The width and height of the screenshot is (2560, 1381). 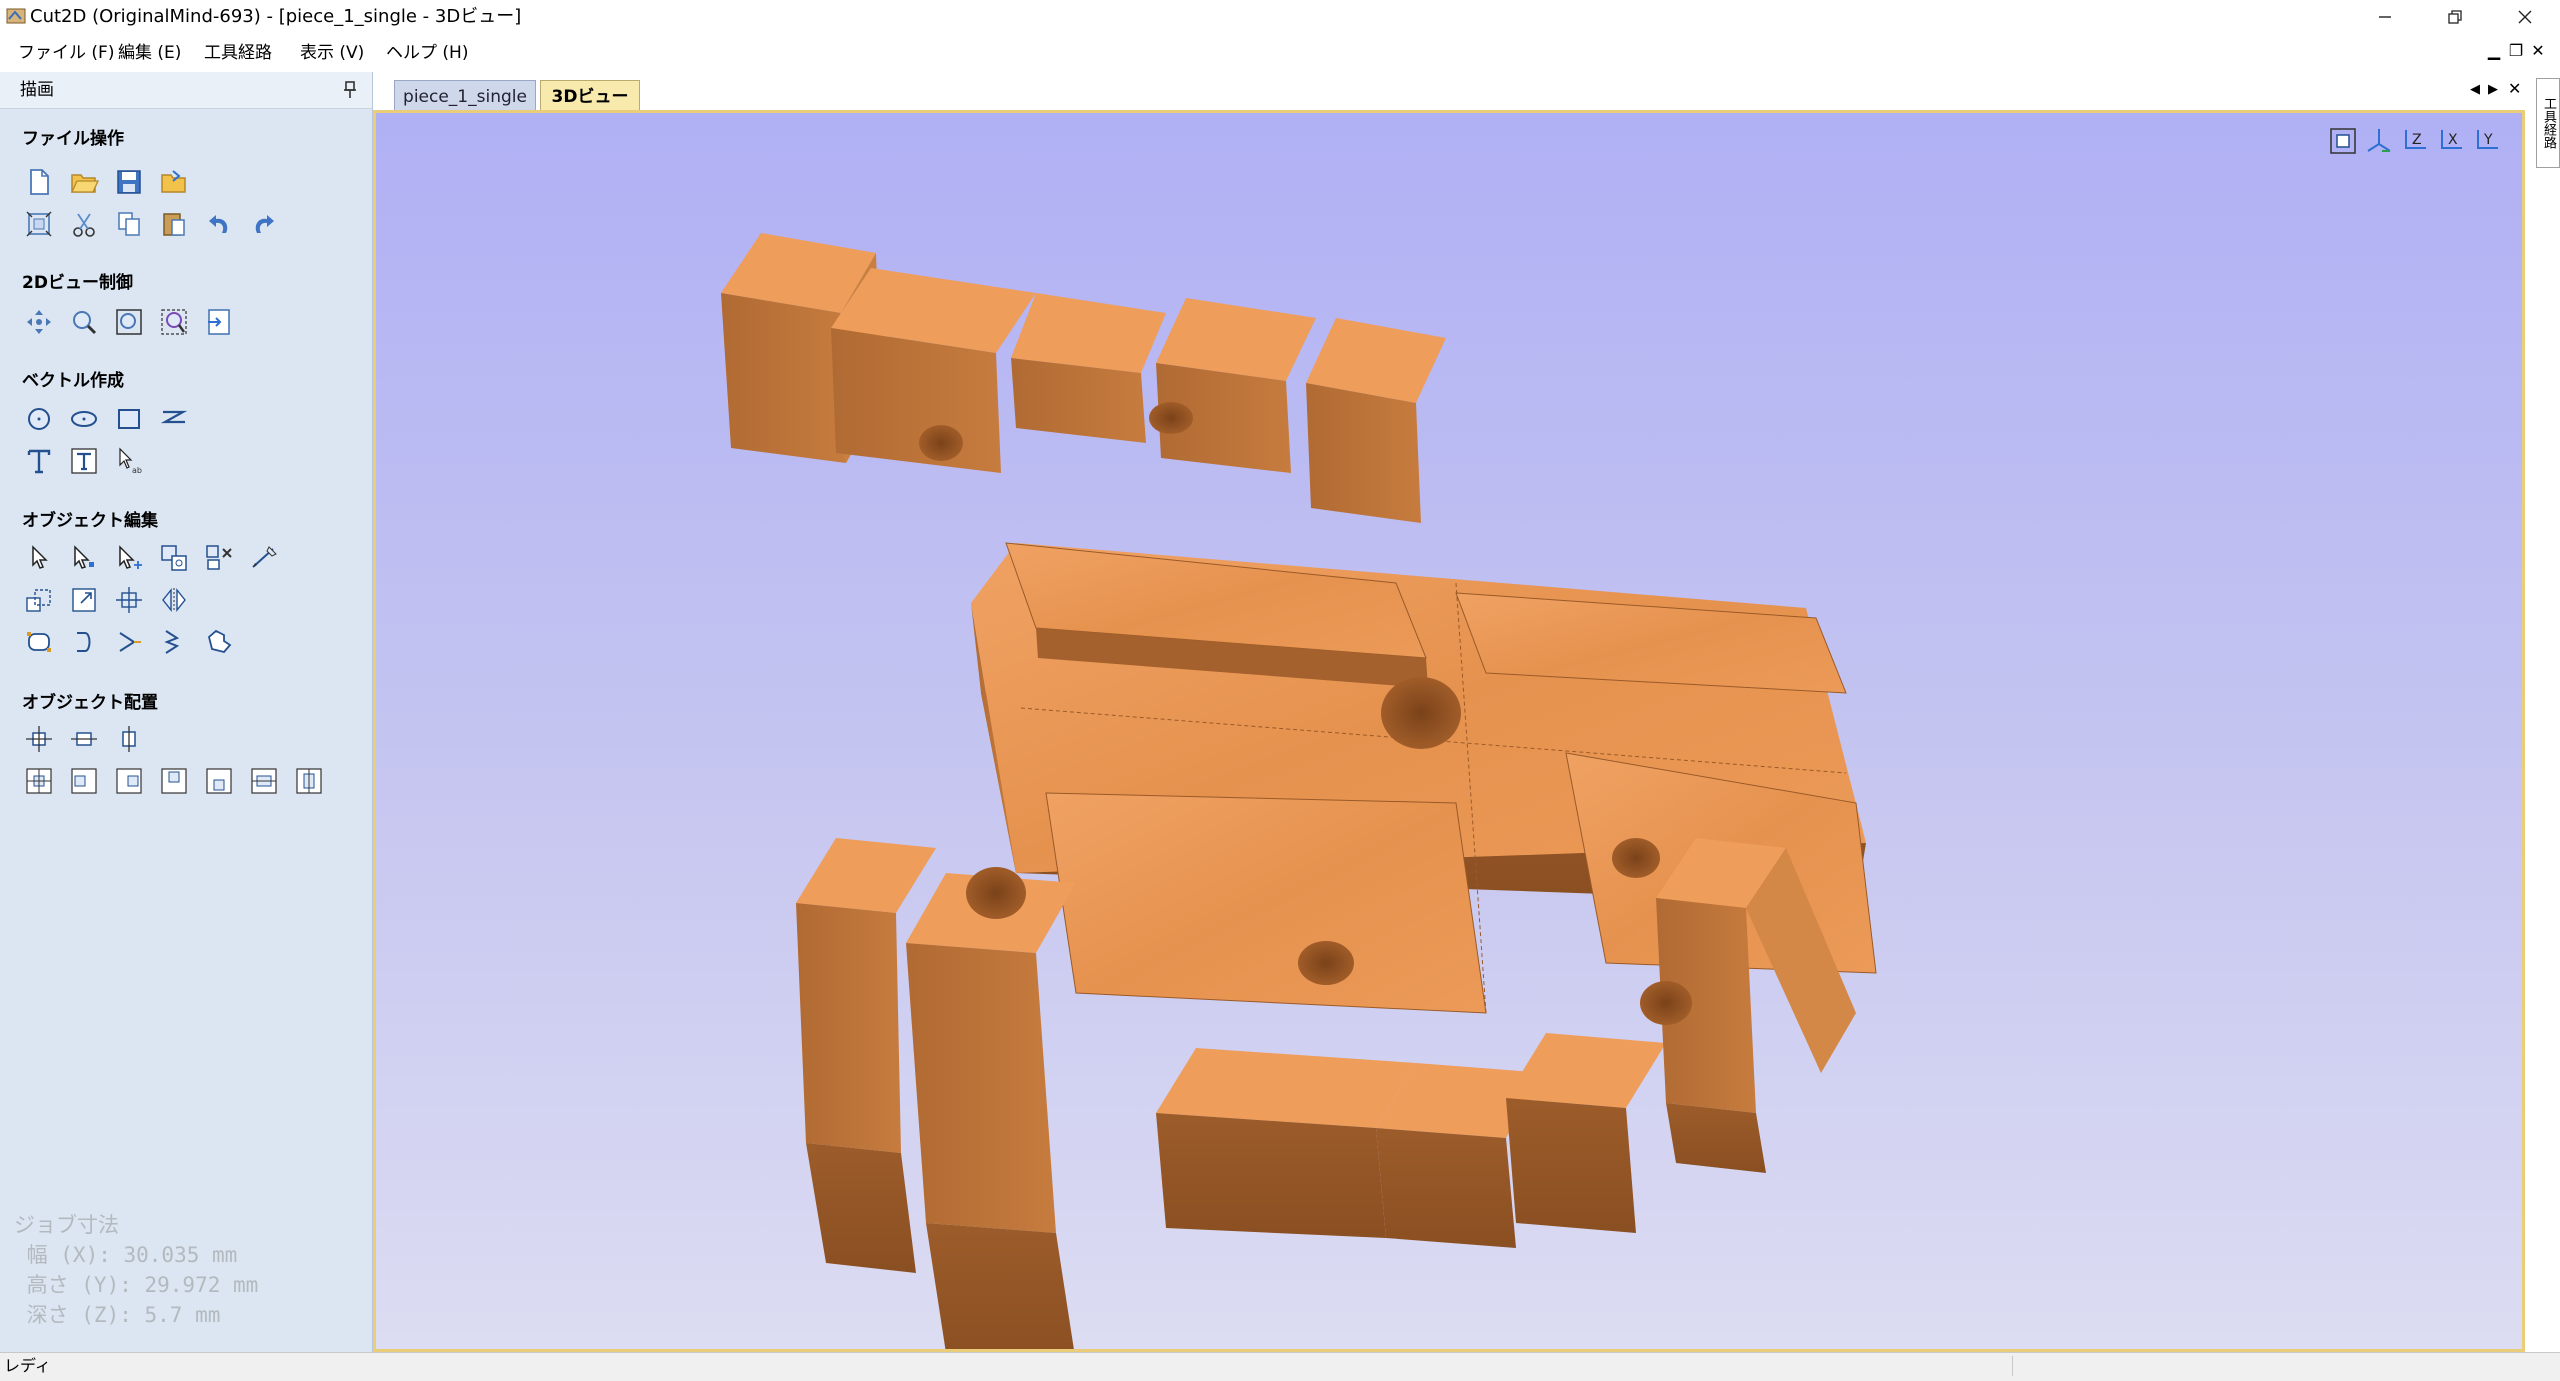 I want to click on align-top-icon, so click(x=174, y=781).